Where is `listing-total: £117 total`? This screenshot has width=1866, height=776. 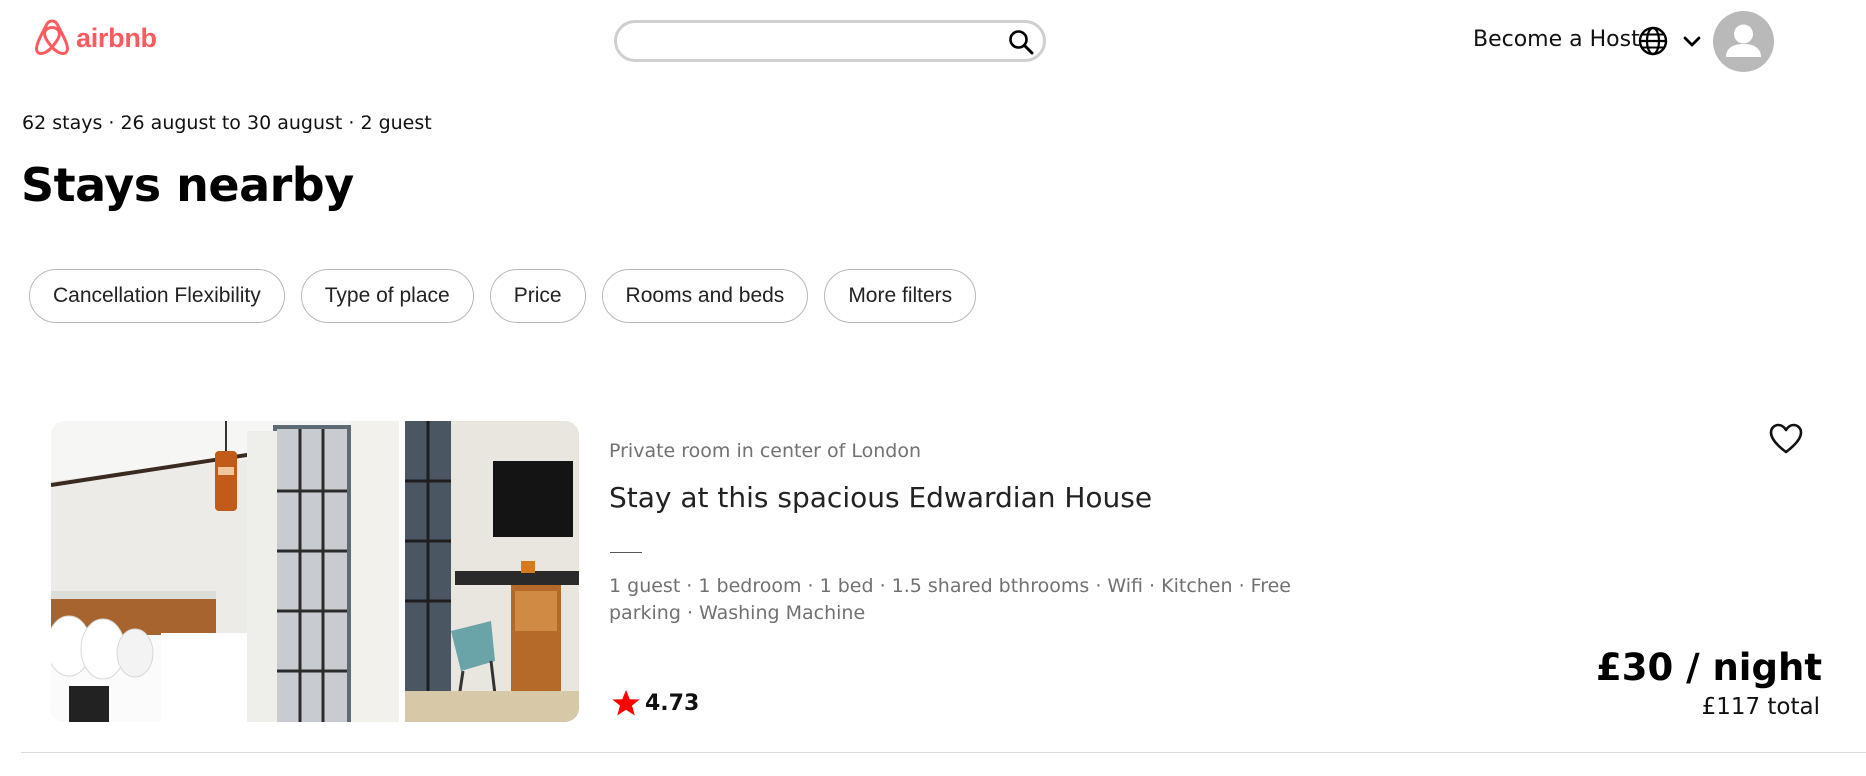
listing-total: £117 total is located at coordinates (1760, 707).